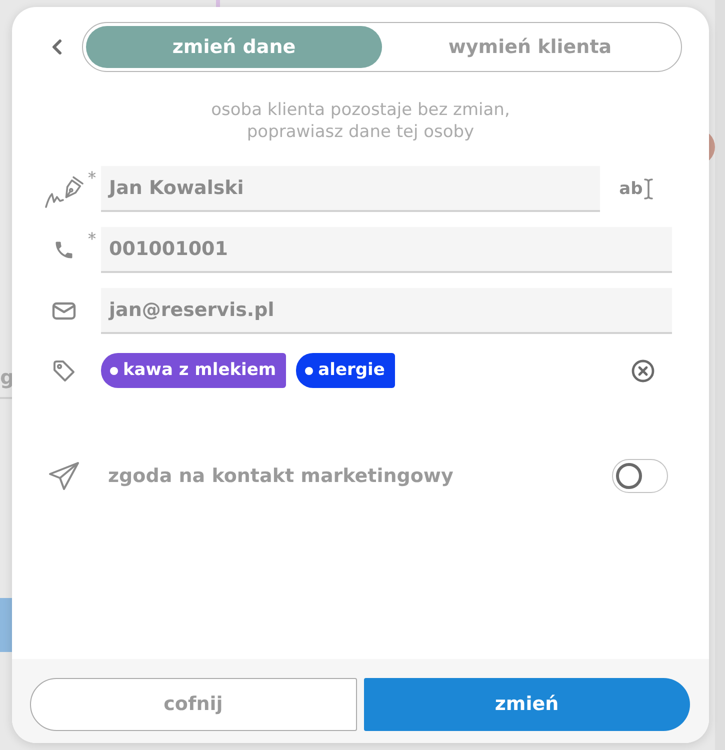  Describe the element at coordinates (345, 370) in the screenshot. I see `tag-chip: alergie` at that location.